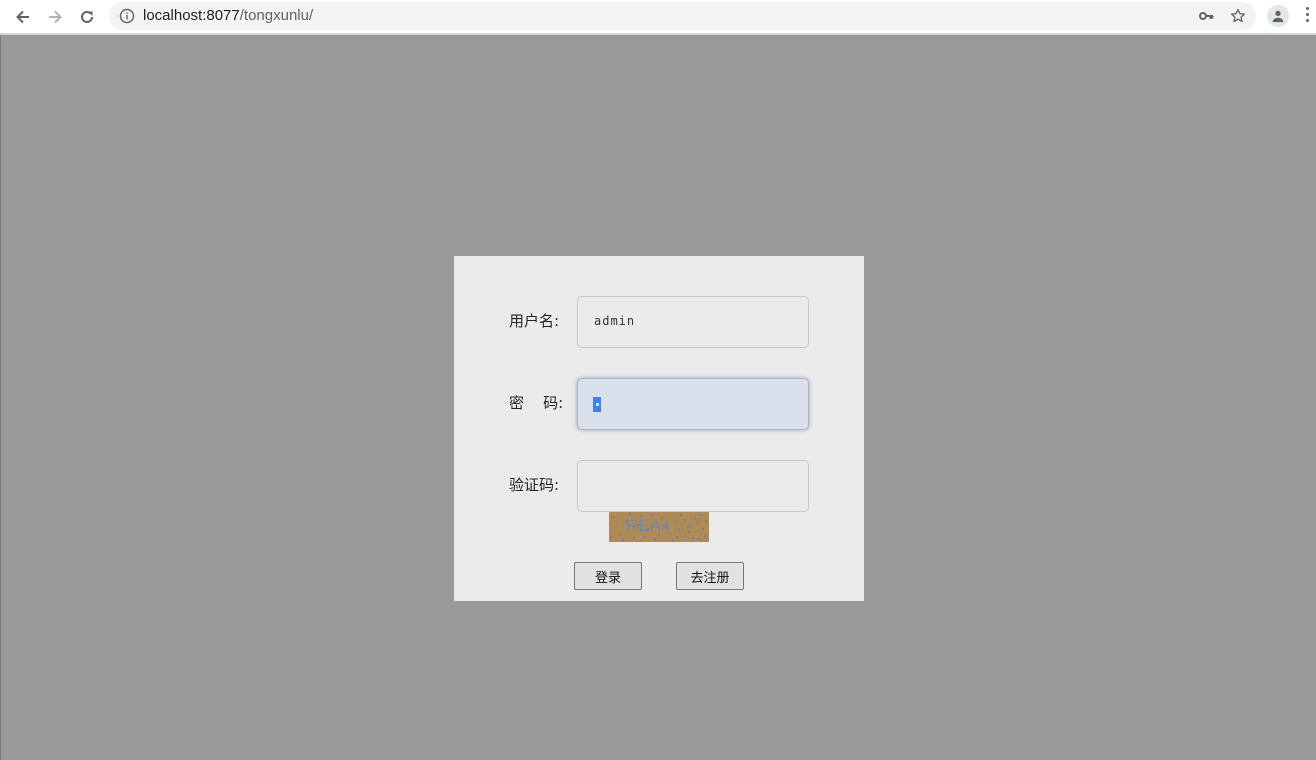 The width and height of the screenshot is (1316, 760). I want to click on back-arrow-icon, so click(22, 17).